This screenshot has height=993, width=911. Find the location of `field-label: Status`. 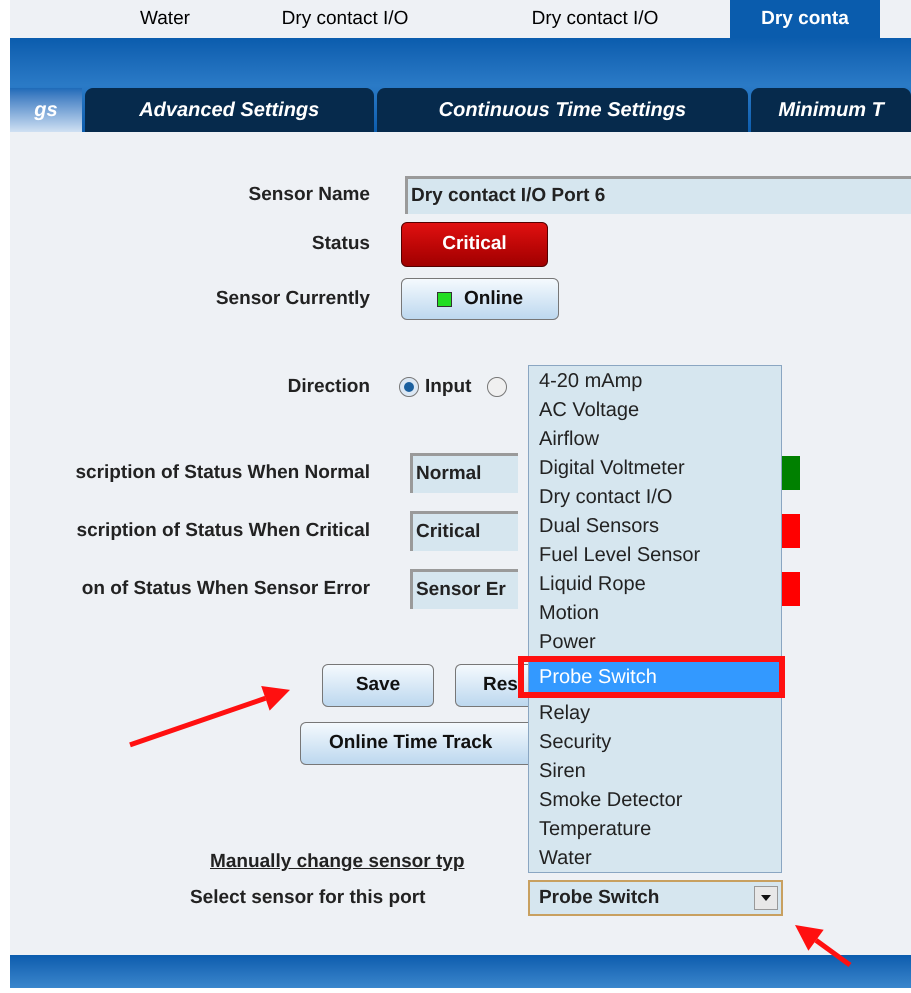

field-label: Status is located at coordinates (341, 244).